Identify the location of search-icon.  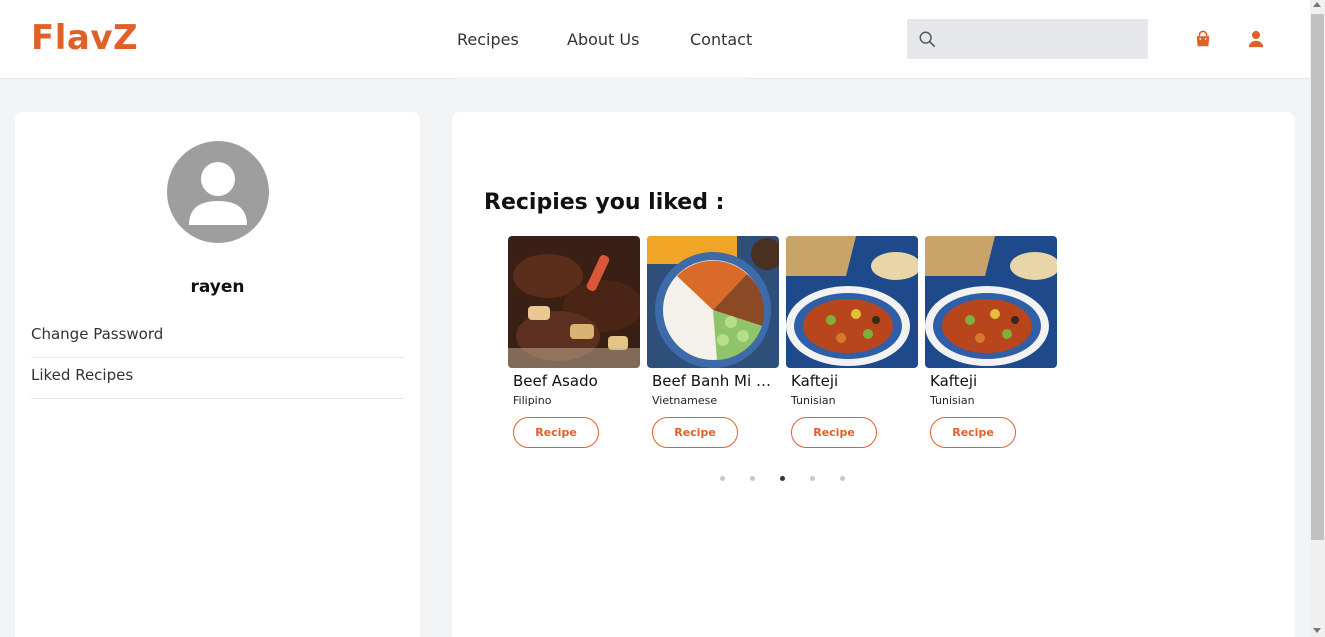
(927, 39).